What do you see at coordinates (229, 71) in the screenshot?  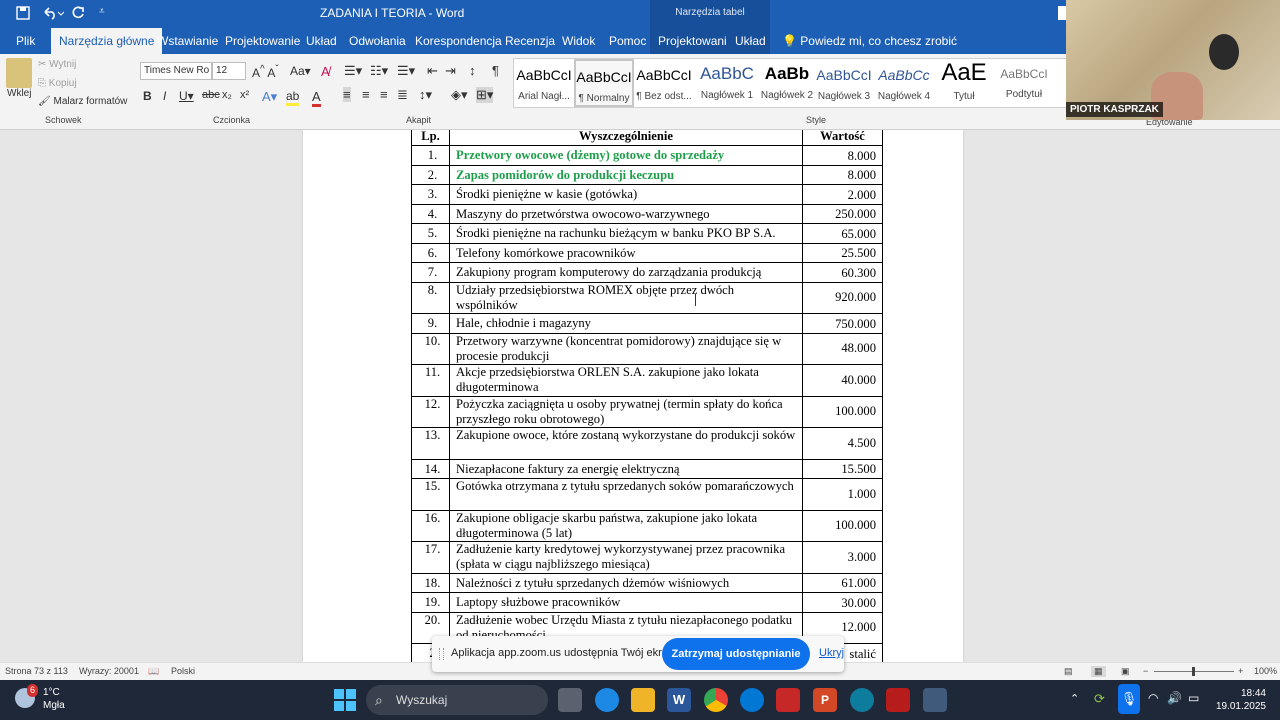 I see `font-size-select: 12` at bounding box center [229, 71].